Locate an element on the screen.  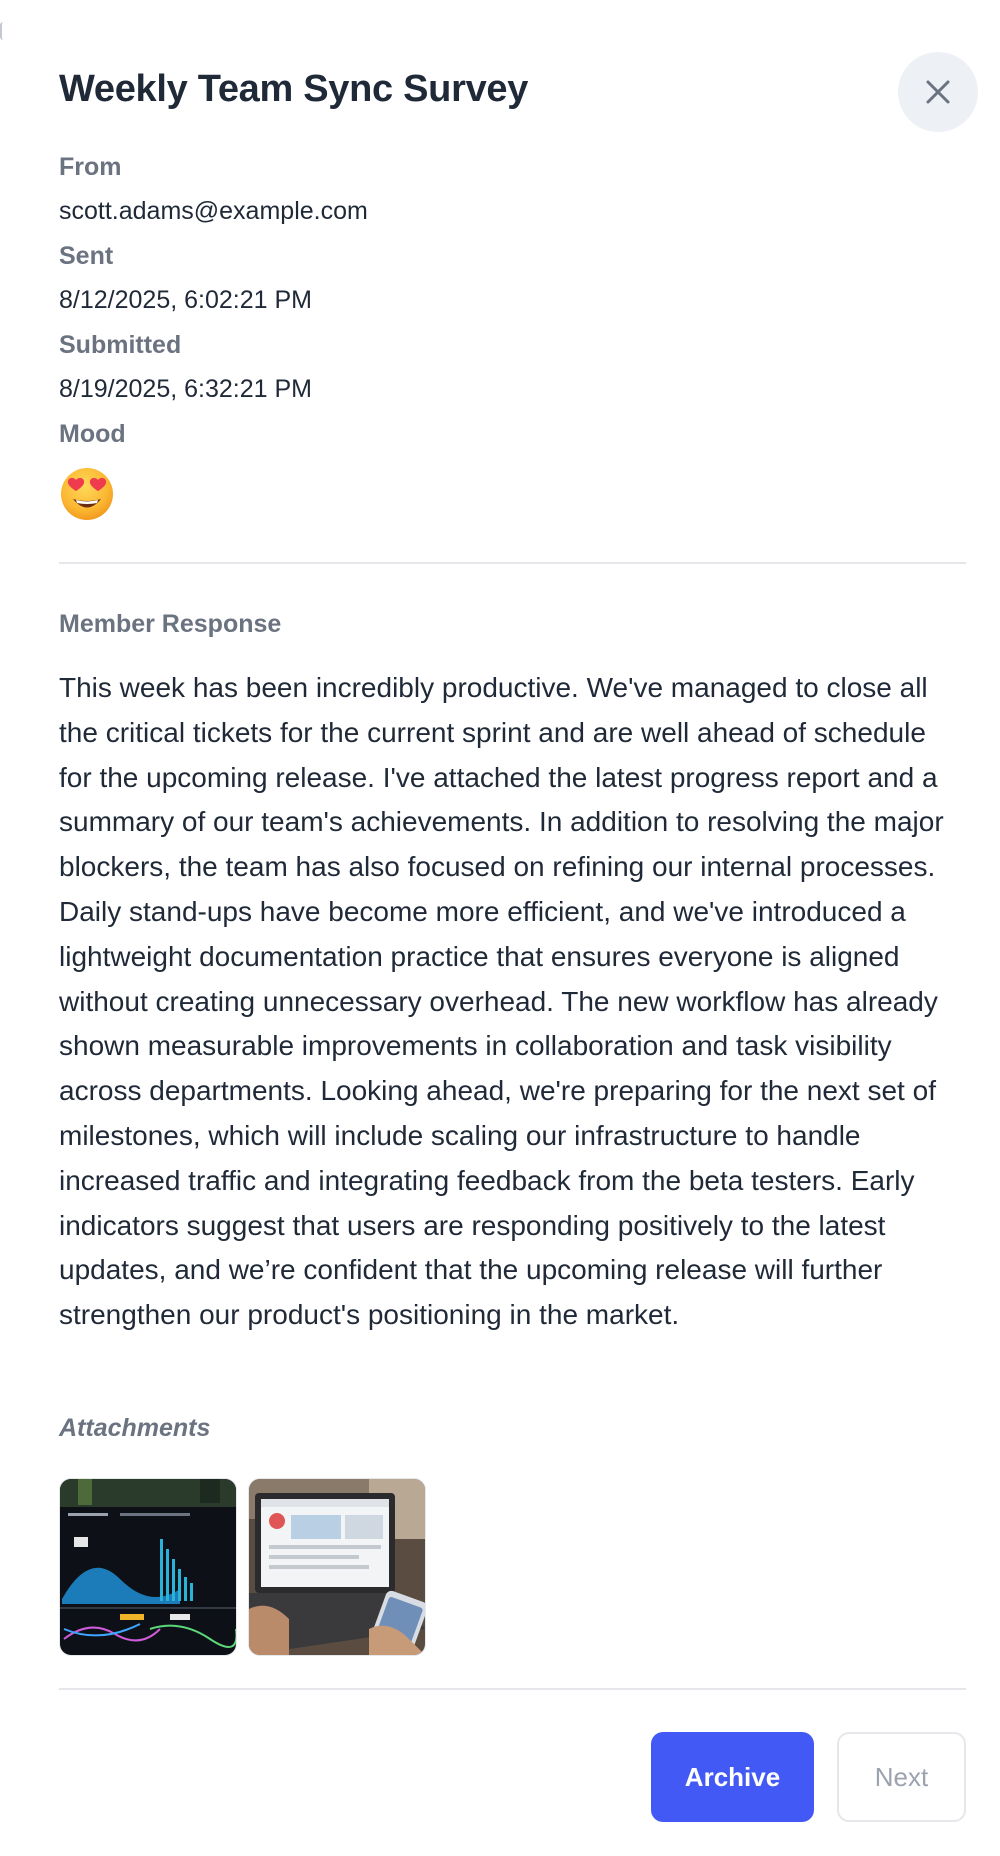
submitted-value: 8/19/2025, 6:32:21 PM is located at coordinates (185, 389).